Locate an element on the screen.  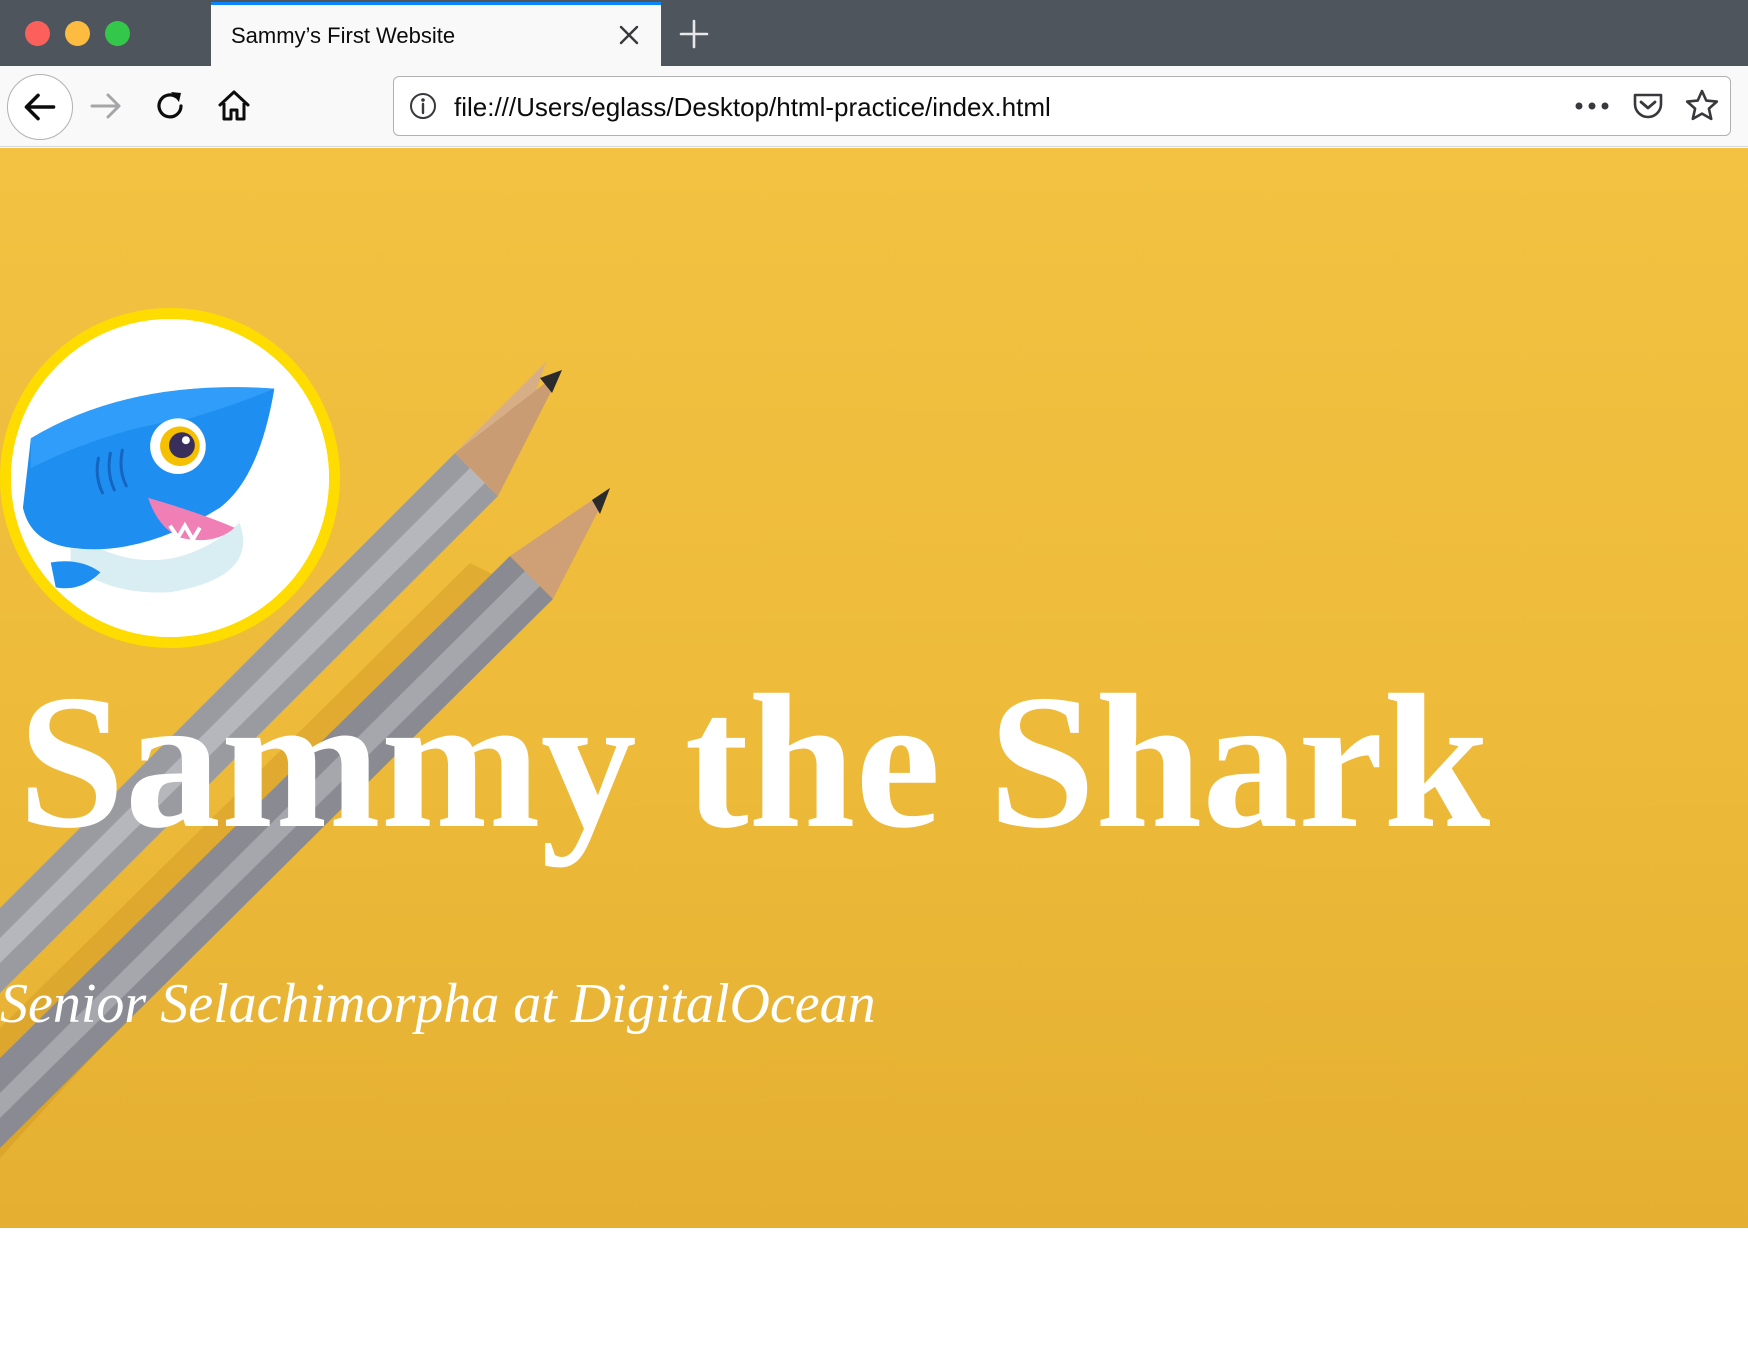
info-icon is located at coordinates (423, 106).